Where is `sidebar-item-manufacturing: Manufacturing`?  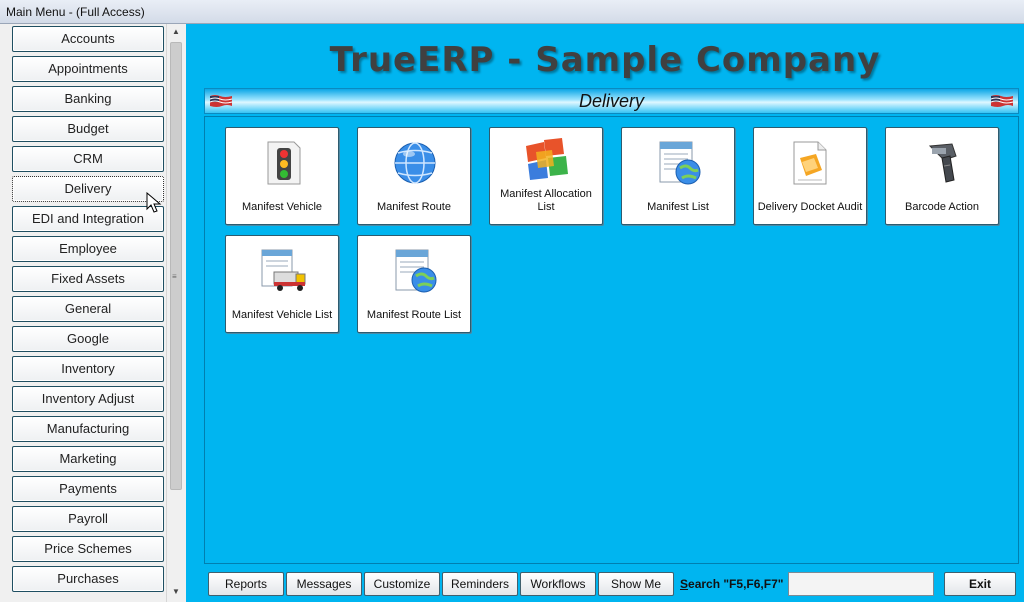
sidebar-item-manufacturing: Manufacturing is located at coordinates (88, 429).